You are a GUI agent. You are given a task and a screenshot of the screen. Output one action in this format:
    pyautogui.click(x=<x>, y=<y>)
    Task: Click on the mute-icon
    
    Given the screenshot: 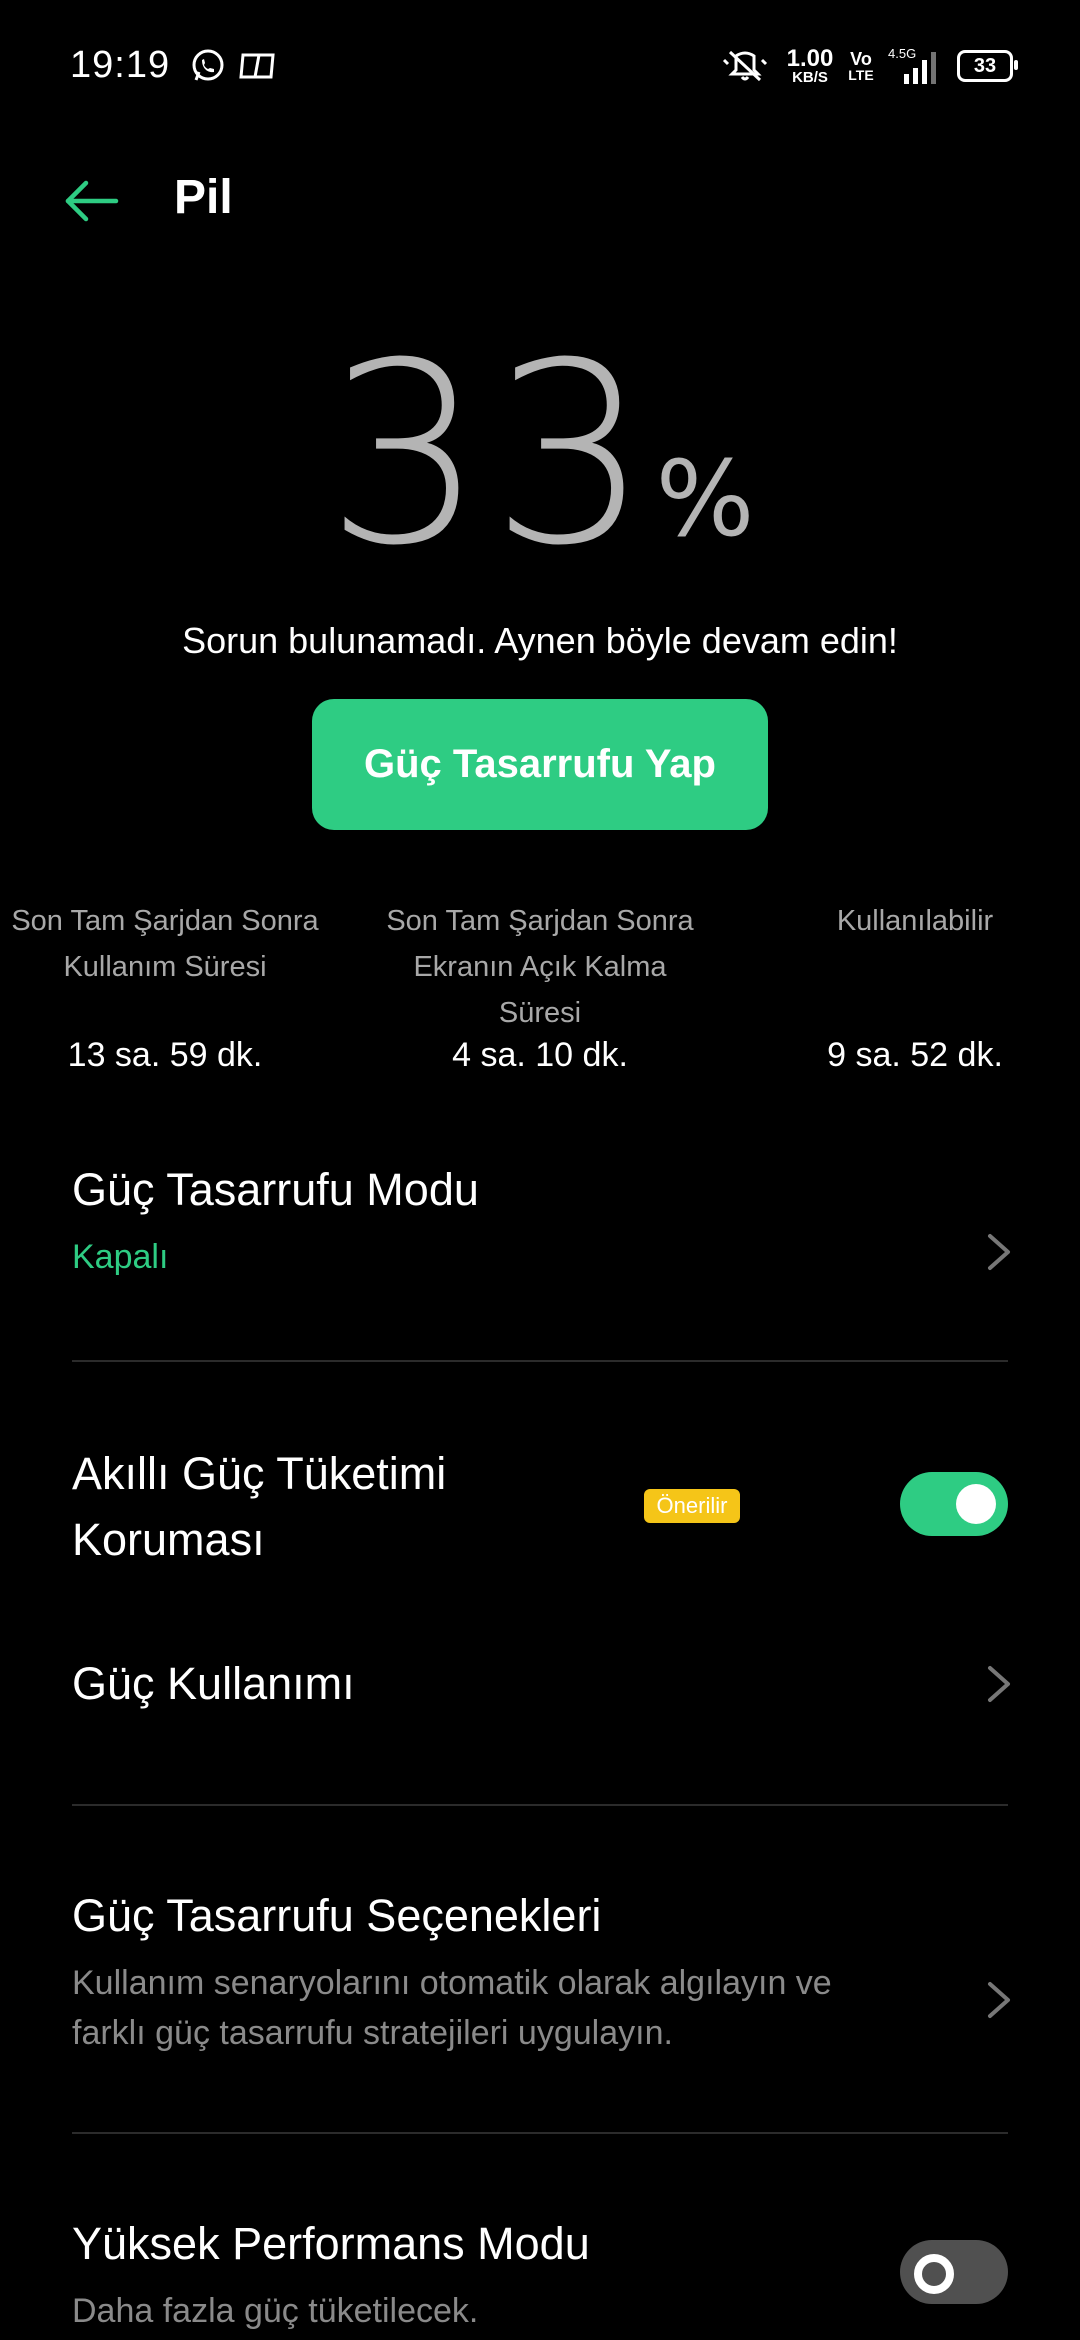 What is the action you would take?
    pyautogui.click(x=745, y=66)
    